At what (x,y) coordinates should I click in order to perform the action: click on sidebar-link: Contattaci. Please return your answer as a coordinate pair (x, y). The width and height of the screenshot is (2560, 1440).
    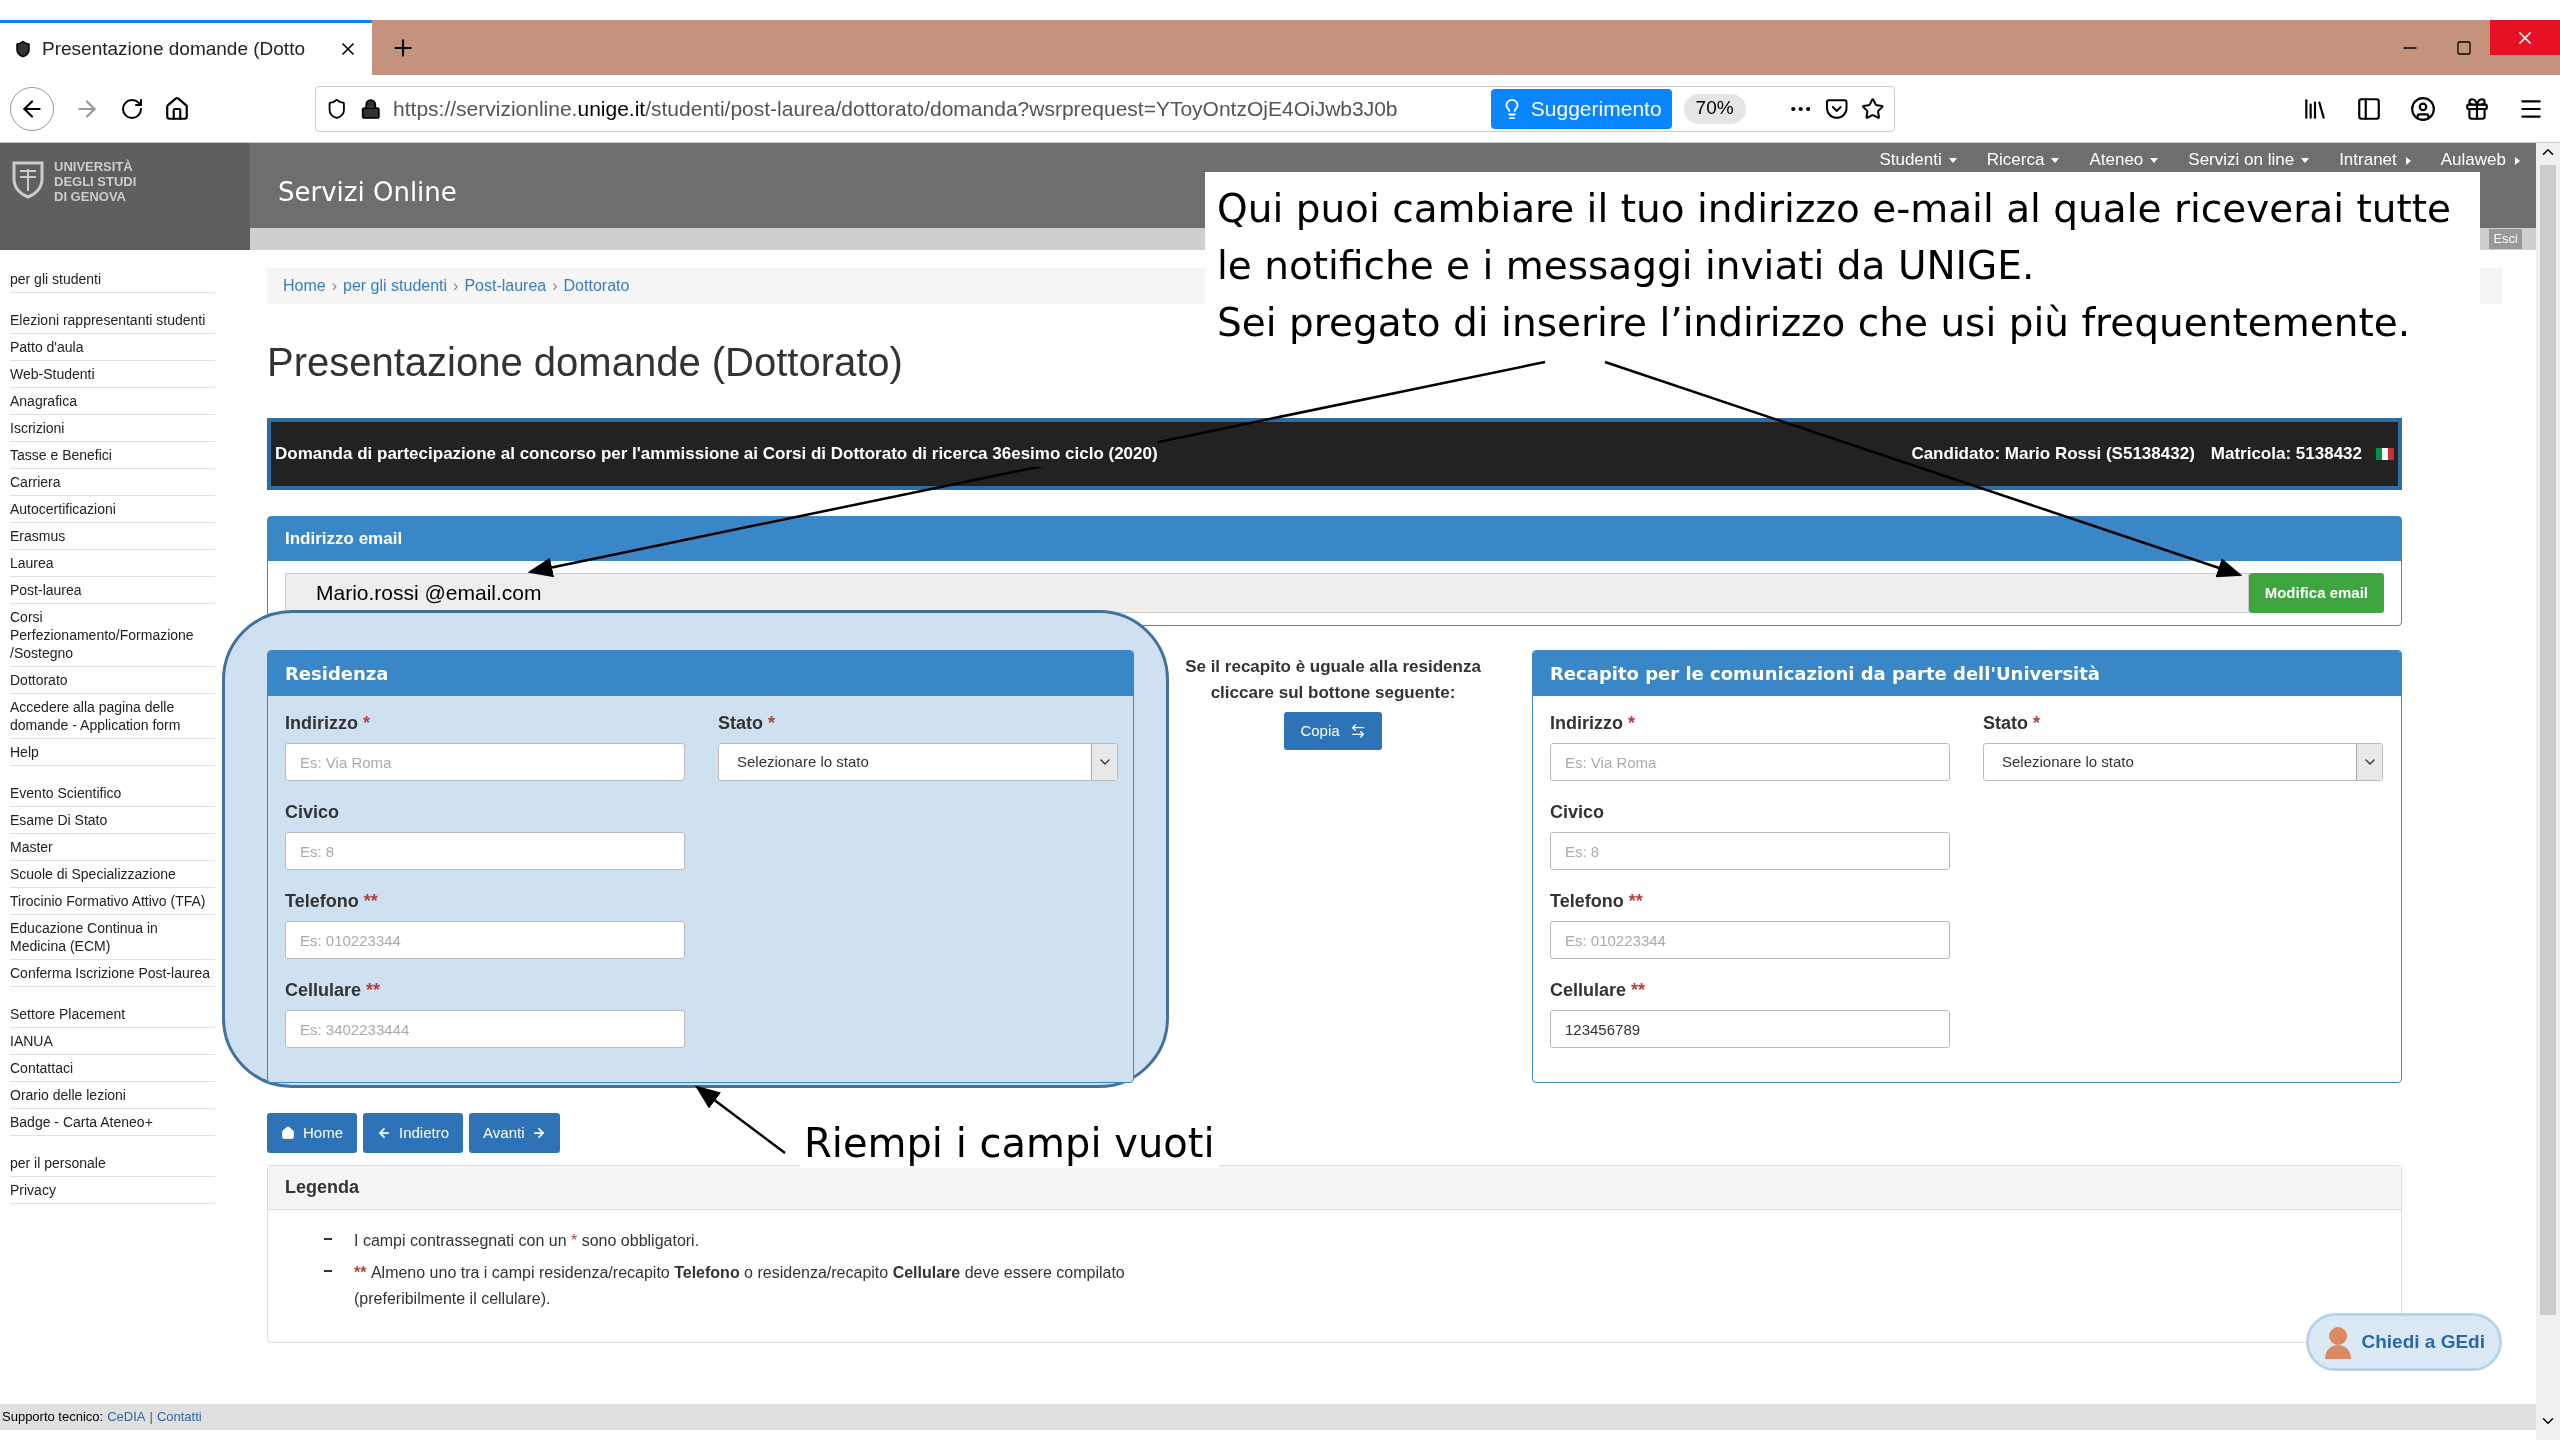
    Looking at the image, I should click on (112, 1068).